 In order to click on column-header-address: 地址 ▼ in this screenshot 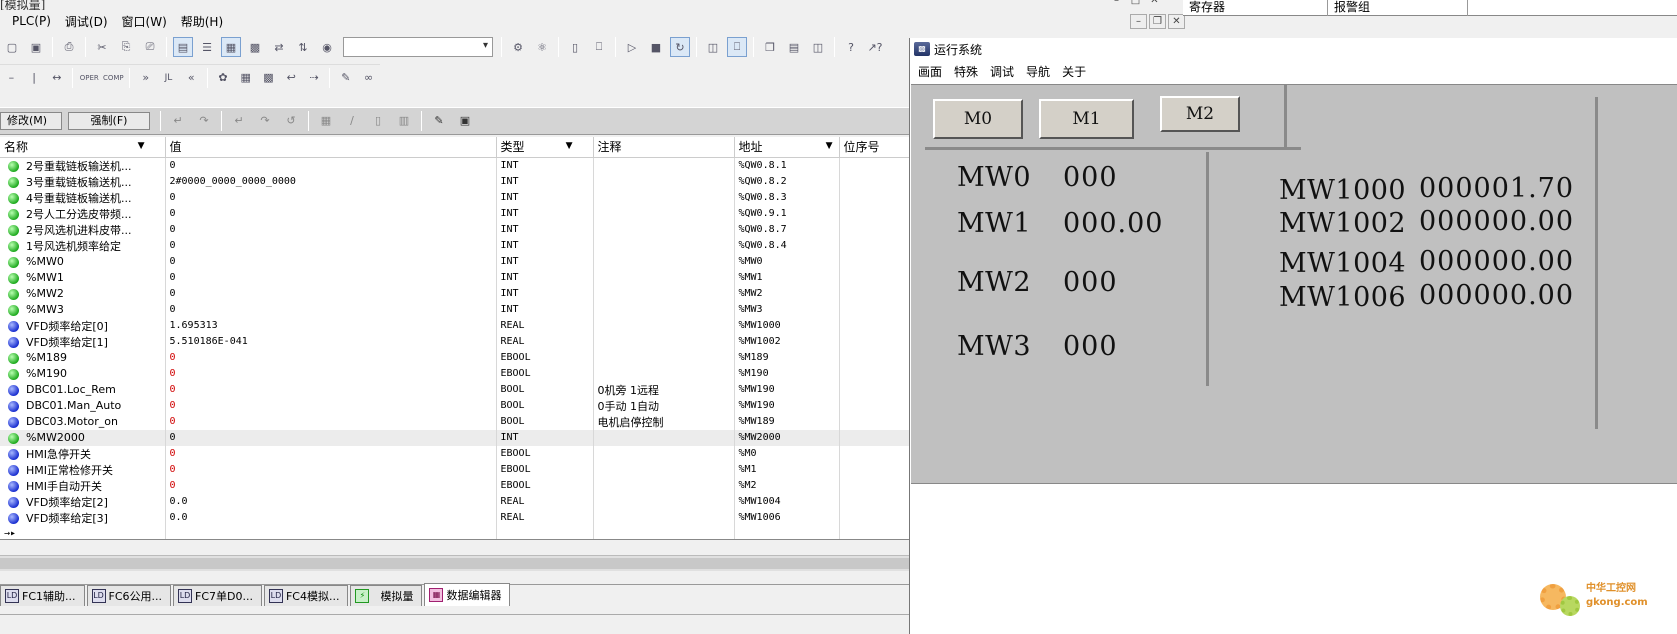, I will do `click(787, 147)`.